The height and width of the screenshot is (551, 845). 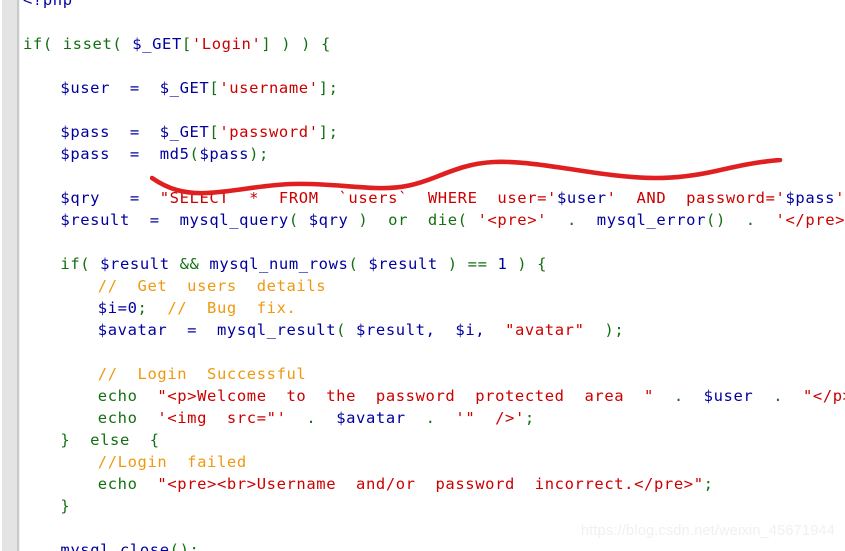 I want to click on code-token-tag: <?php, so click(x=48, y=4).